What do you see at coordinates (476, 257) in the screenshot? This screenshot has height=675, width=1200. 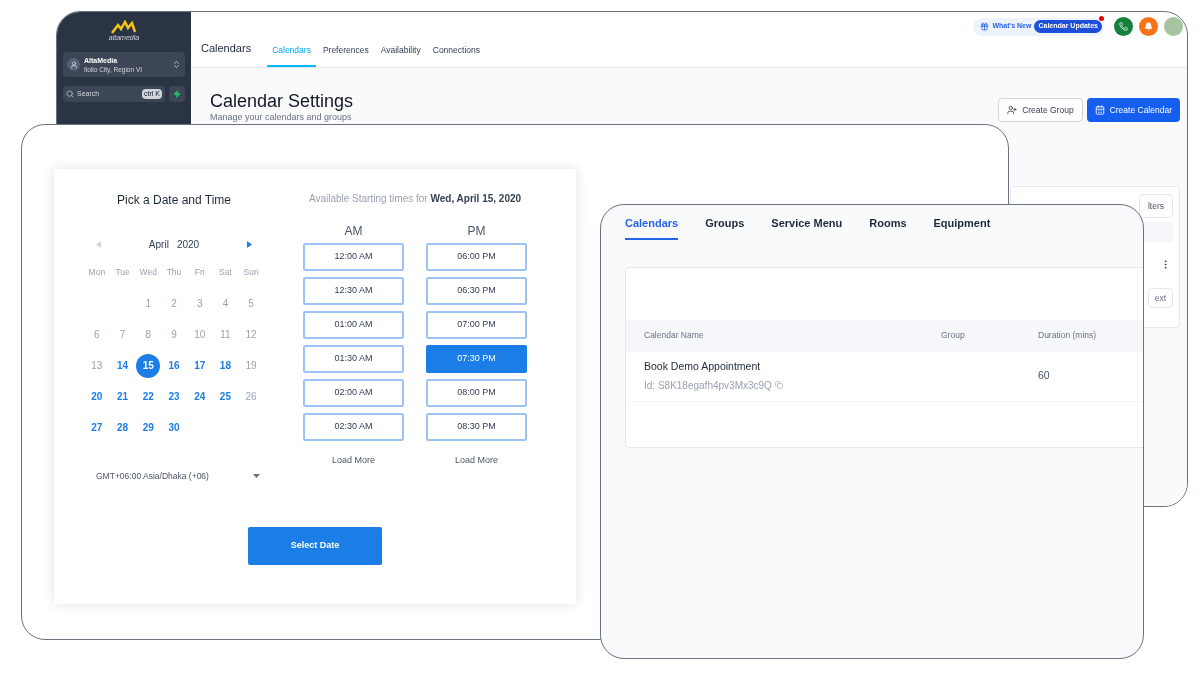 I see `time-slot: 06:00 PM` at bounding box center [476, 257].